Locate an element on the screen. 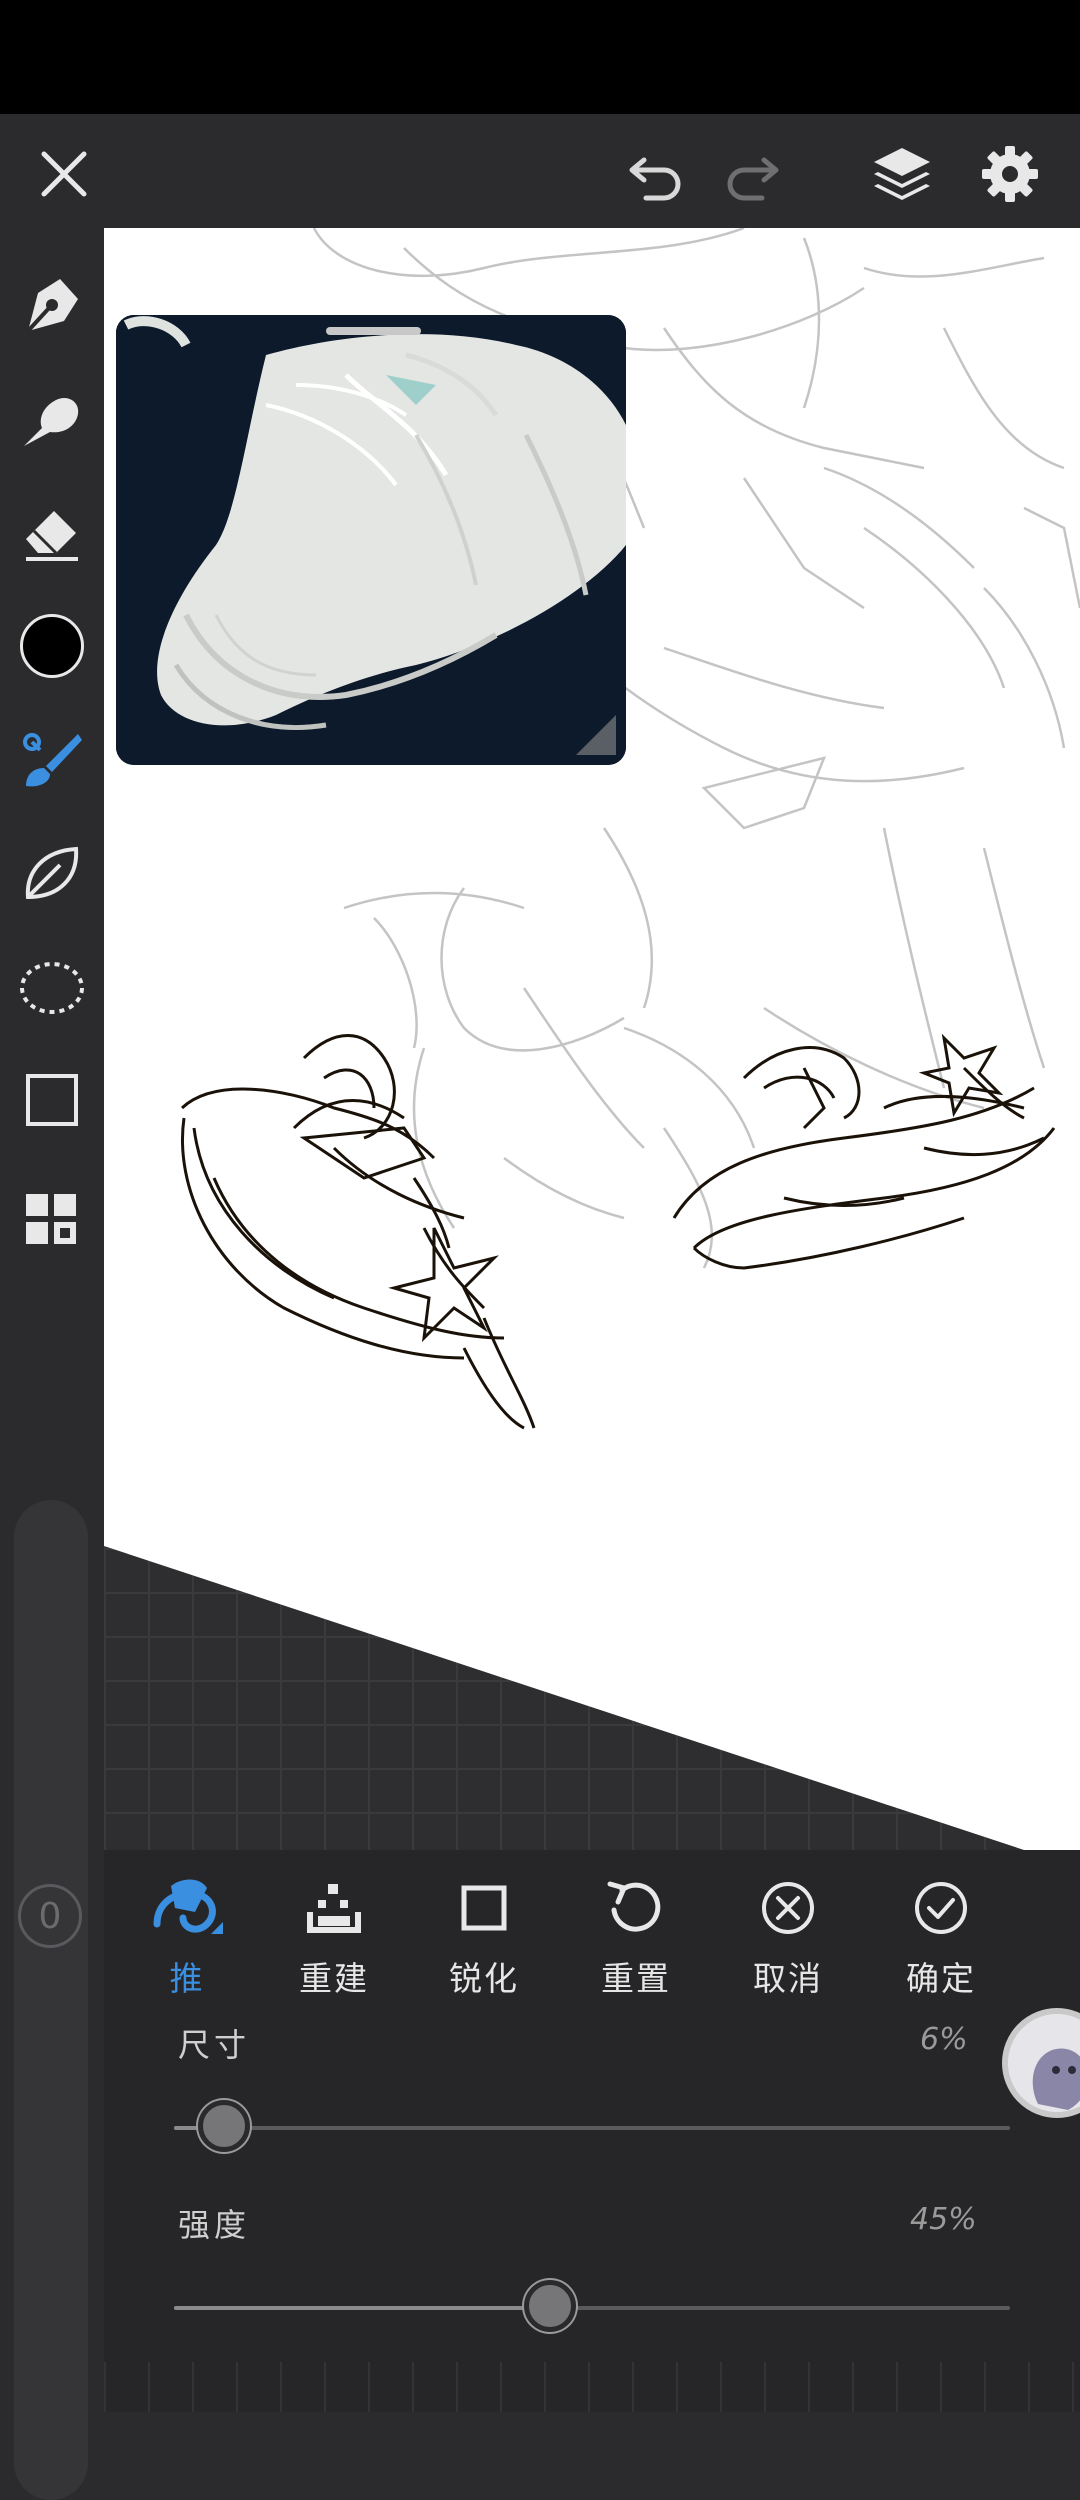 The height and width of the screenshot is (2500, 1080). undo-button is located at coordinates (656, 174).